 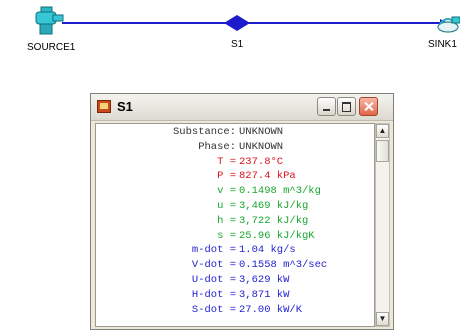 What do you see at coordinates (49, 20) in the screenshot?
I see `faucet-icon` at bounding box center [49, 20].